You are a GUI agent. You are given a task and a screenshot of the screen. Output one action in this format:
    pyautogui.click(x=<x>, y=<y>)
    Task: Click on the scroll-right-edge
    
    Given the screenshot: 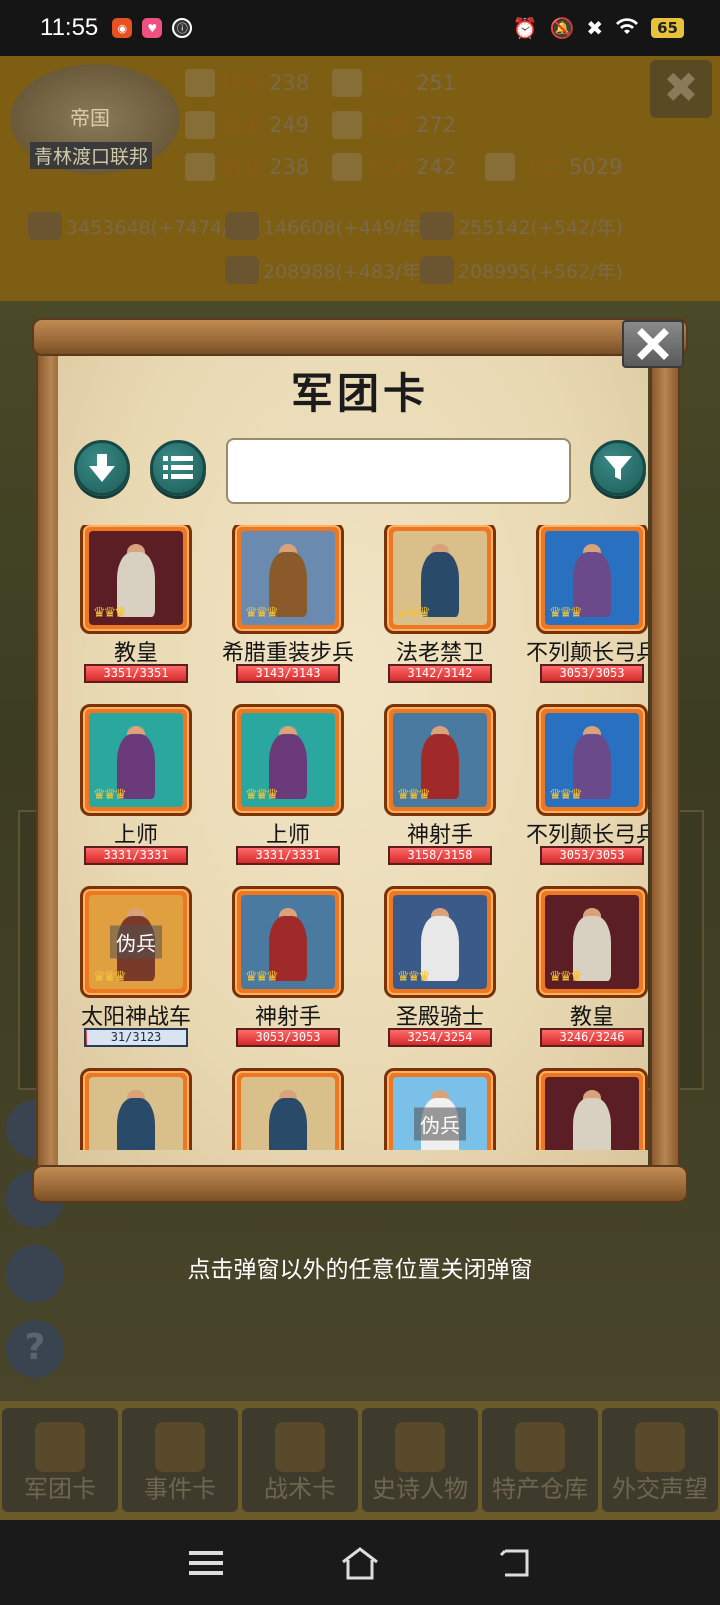 What is the action you would take?
    pyautogui.click(x=665, y=760)
    